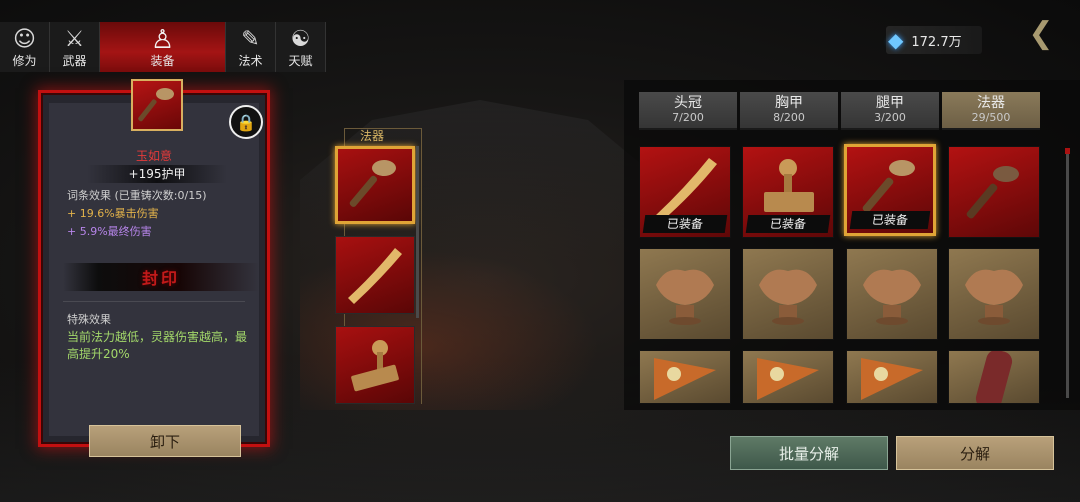 This screenshot has width=1080, height=502. Describe the element at coordinates (74, 39) in the screenshot. I see `sword-icon: ⚔` at that location.